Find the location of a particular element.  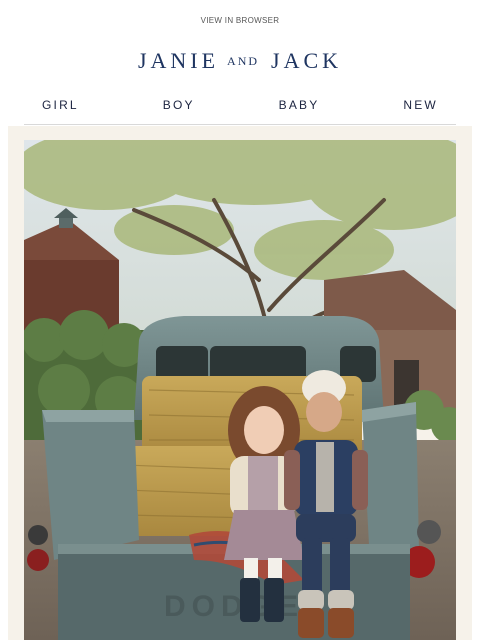

brand-word-and: AND is located at coordinates (243, 60).